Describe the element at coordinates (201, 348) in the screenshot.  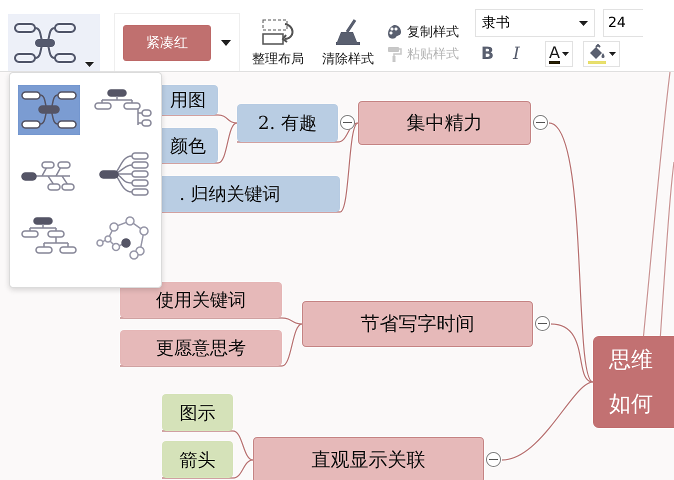
I see `subtopic-node: 更愿意思考` at that location.